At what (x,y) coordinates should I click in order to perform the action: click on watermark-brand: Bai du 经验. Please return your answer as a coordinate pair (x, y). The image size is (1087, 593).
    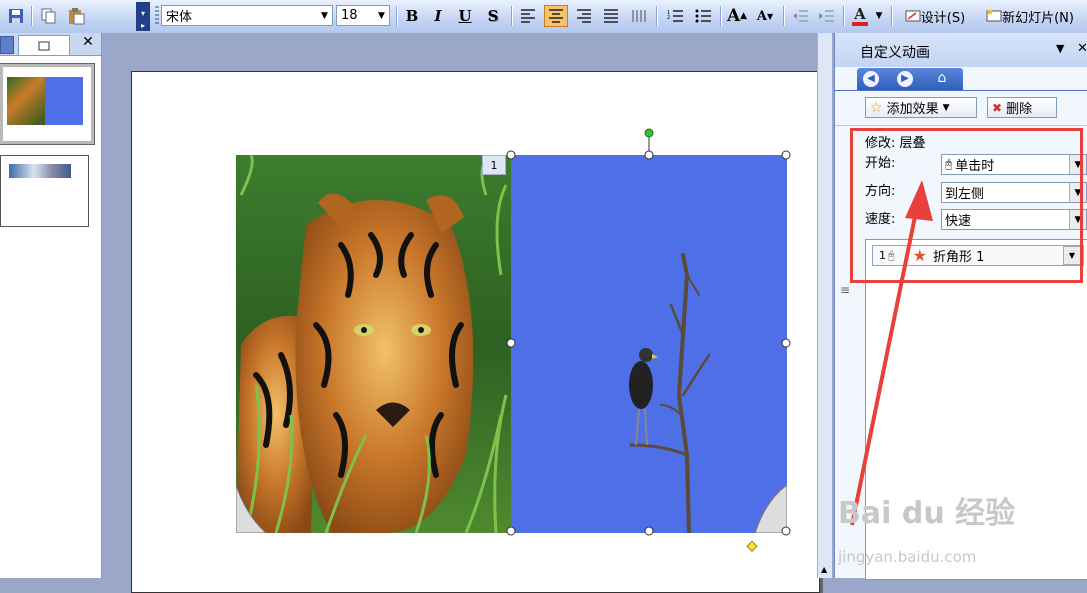
    Looking at the image, I should click on (927, 513).